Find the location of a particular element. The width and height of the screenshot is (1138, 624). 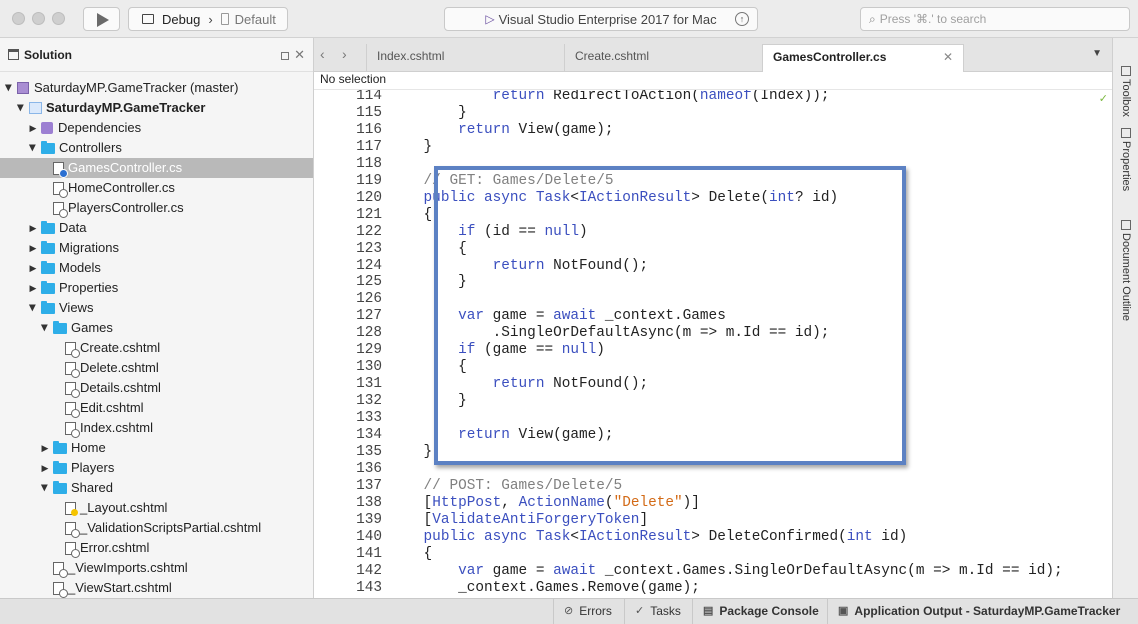

tree-item: ▶ Dependencies is located at coordinates (156, 128).